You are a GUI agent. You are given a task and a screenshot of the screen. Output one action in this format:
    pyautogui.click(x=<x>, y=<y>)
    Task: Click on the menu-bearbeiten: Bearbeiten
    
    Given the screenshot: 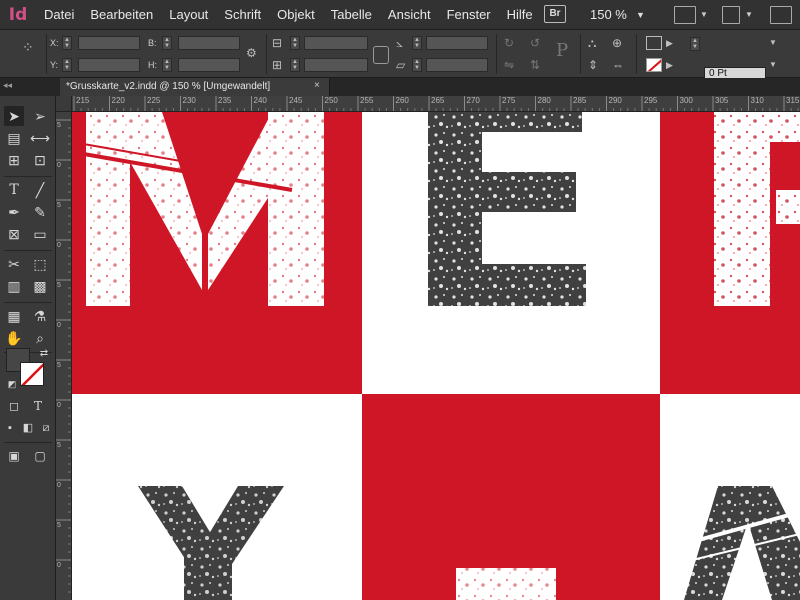 What is the action you would take?
    pyautogui.click(x=121, y=15)
    